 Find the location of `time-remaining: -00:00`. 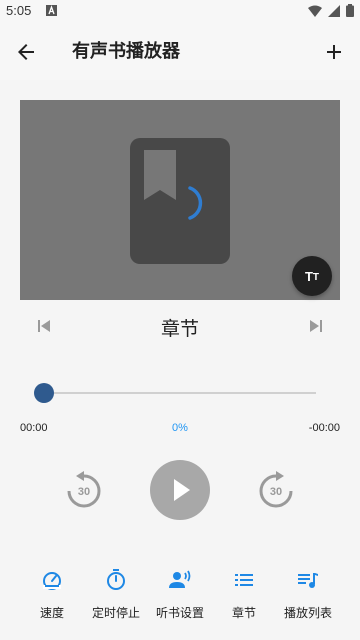

time-remaining: -00:00 is located at coordinates (324, 428).